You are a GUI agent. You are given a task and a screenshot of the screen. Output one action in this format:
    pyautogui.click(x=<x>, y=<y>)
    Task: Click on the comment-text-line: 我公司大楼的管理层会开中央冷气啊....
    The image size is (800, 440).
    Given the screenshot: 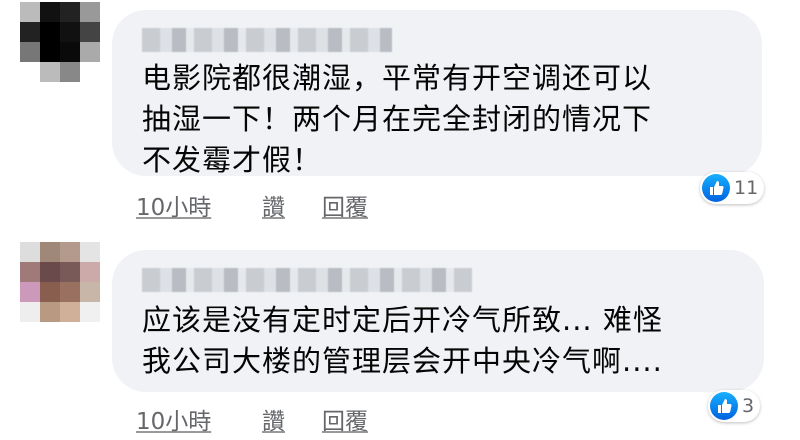 What is the action you would take?
    pyautogui.click(x=402, y=361)
    